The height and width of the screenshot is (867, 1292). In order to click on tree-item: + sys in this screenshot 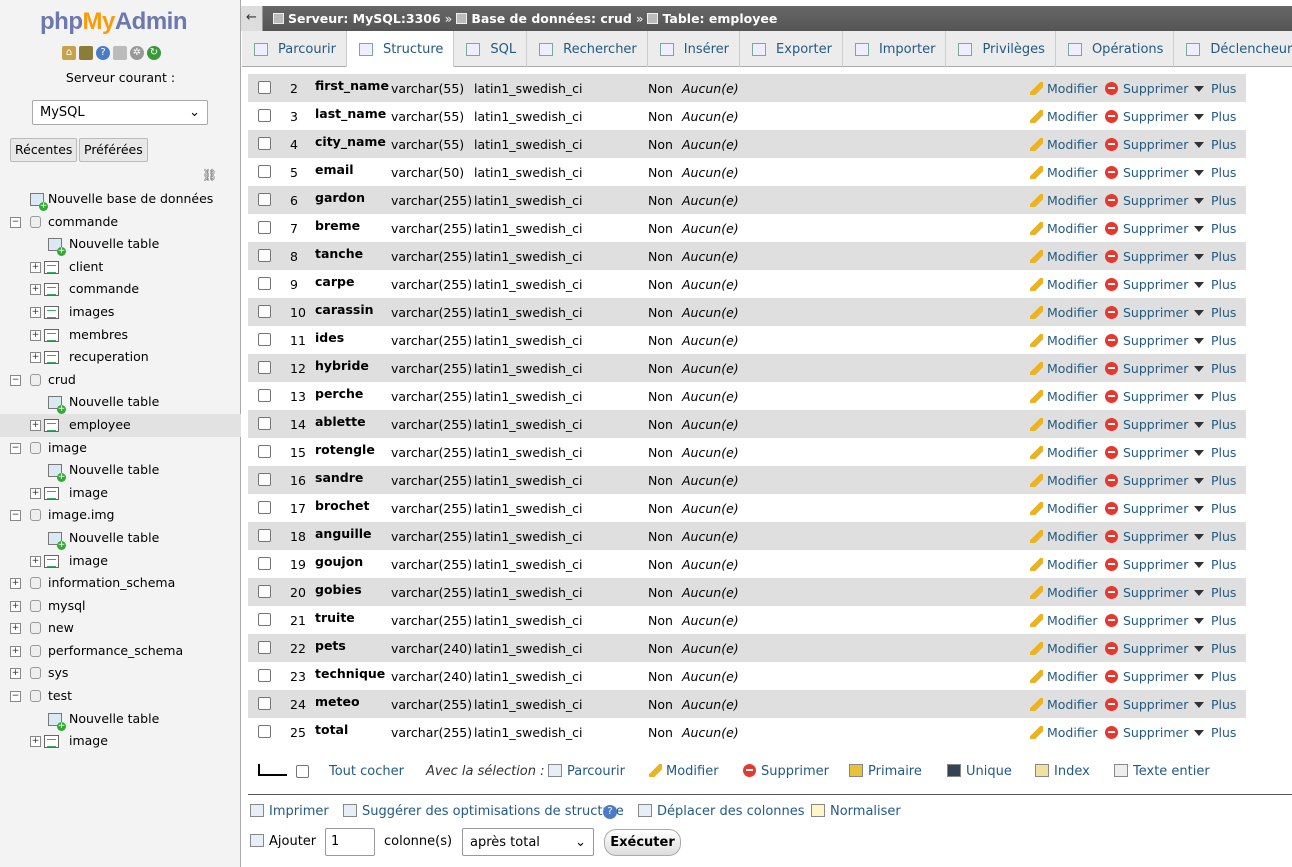, I will do `click(120, 673)`.